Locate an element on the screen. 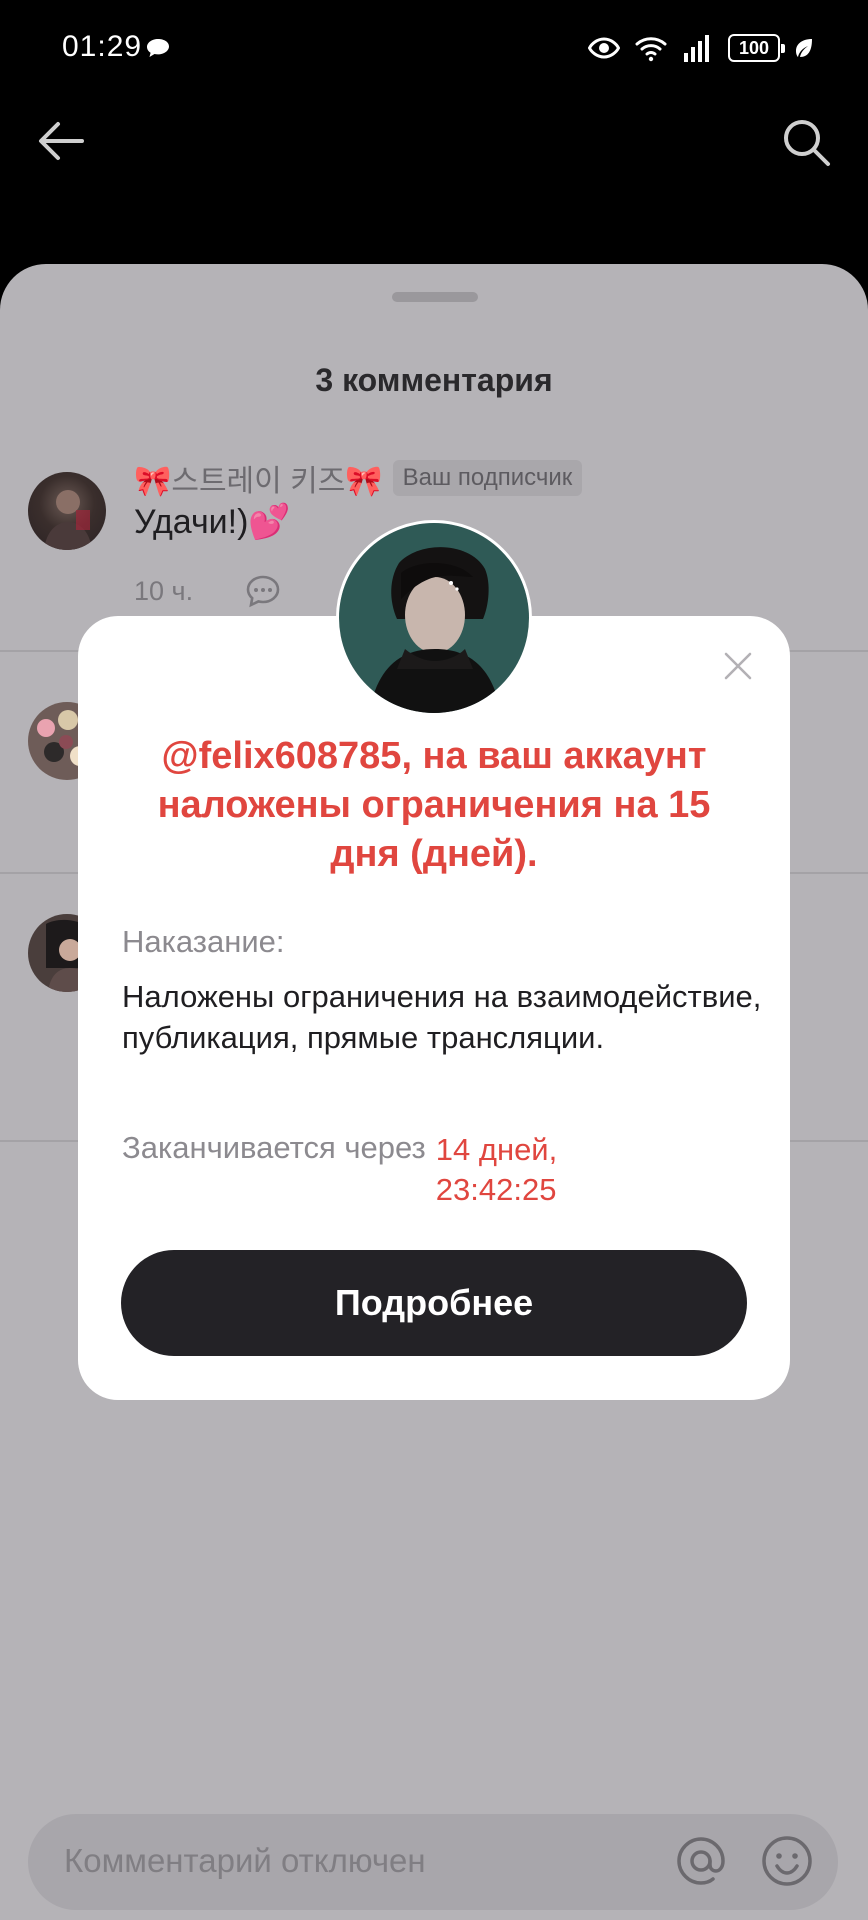  comments-count-title: 3 комментария is located at coordinates (434, 380).